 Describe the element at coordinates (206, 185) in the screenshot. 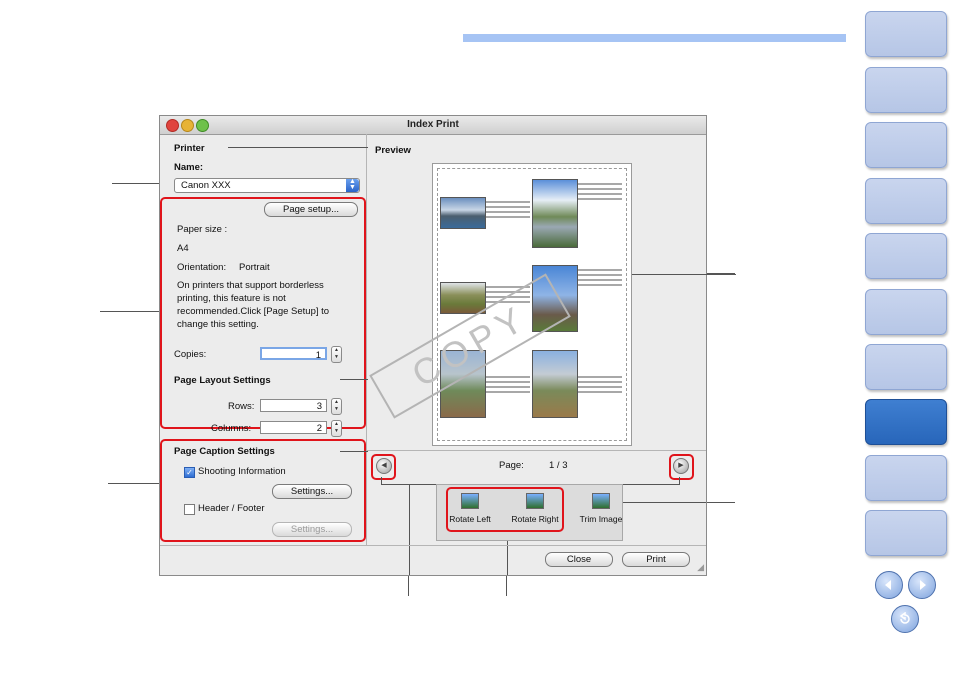

I see `printer-selected-value: Canon XXX` at that location.